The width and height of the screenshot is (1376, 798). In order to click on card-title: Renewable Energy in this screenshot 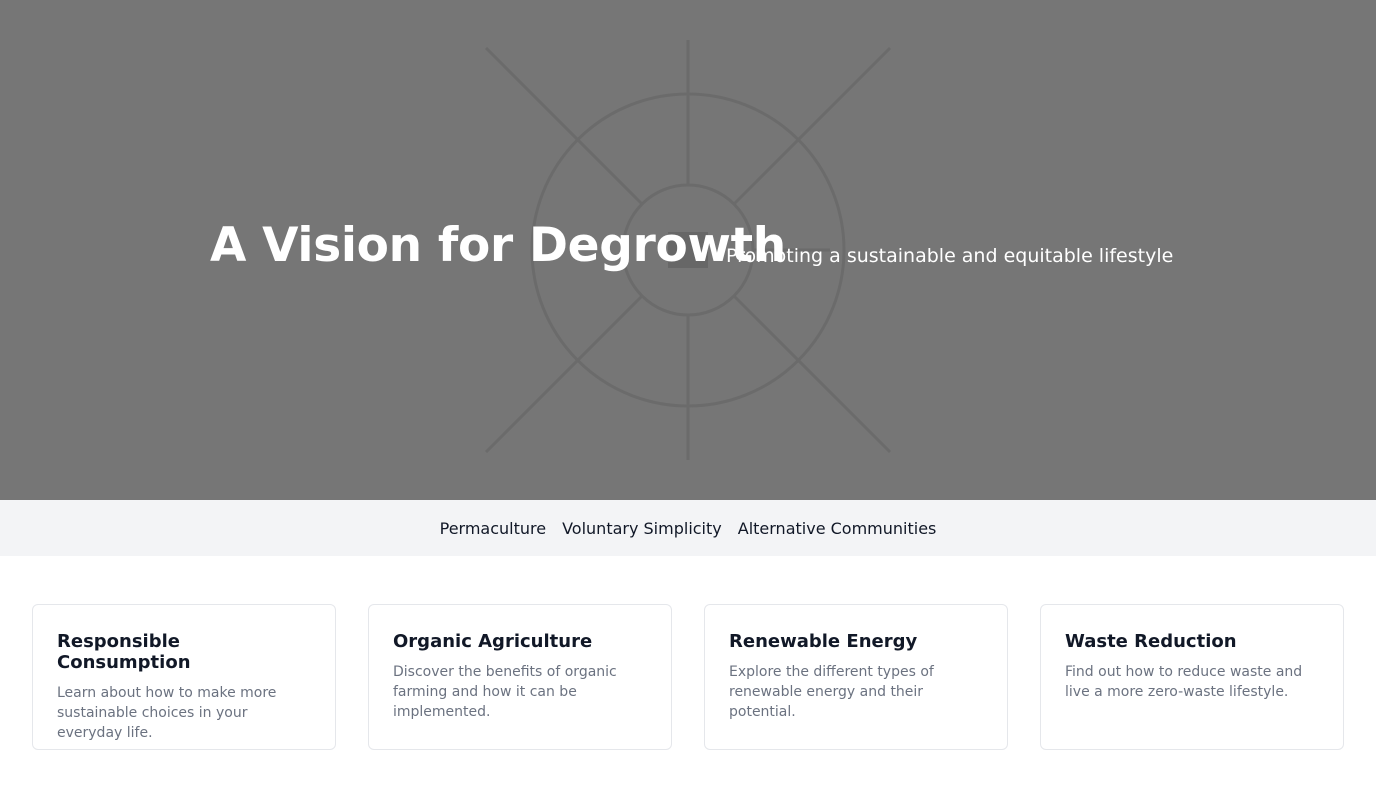, I will do `click(823, 641)`.